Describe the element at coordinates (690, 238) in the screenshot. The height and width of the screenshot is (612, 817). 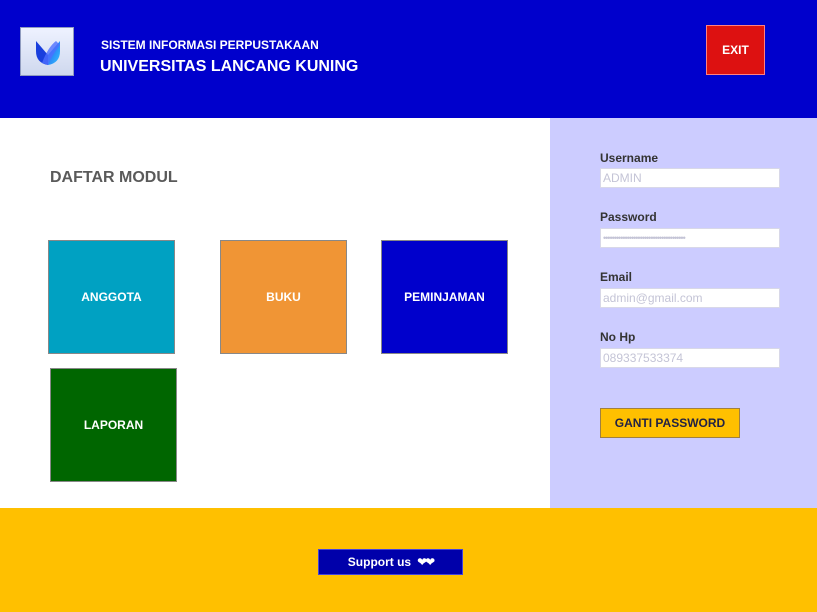
I see `password-field: ••••••••••••••••••••••••••••••••••••••` at that location.